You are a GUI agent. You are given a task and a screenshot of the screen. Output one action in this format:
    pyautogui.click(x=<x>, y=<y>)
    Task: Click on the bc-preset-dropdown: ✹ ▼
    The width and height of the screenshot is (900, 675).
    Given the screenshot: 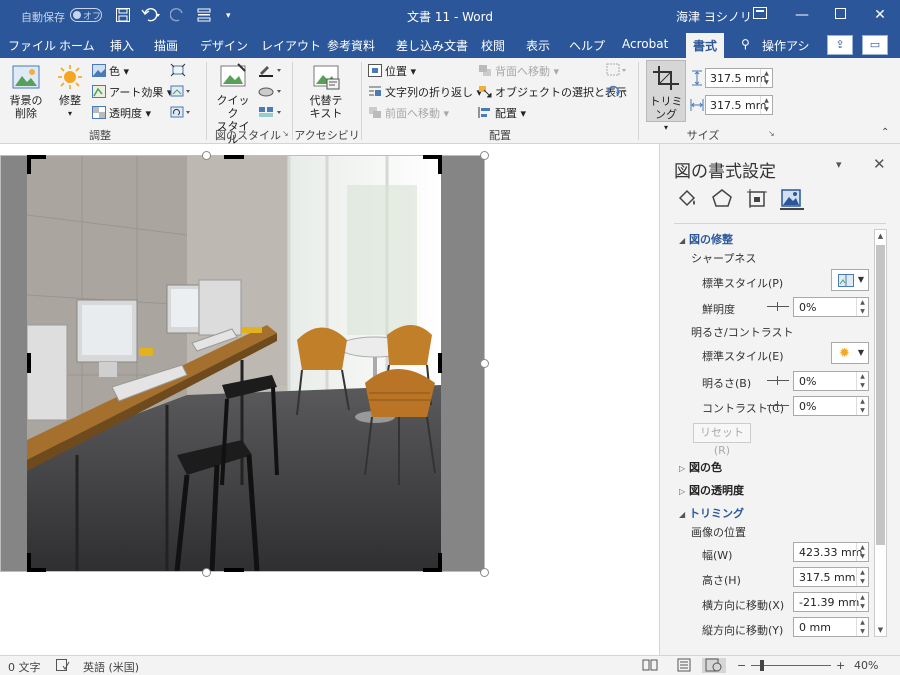 What is the action you would take?
    pyautogui.click(x=850, y=353)
    